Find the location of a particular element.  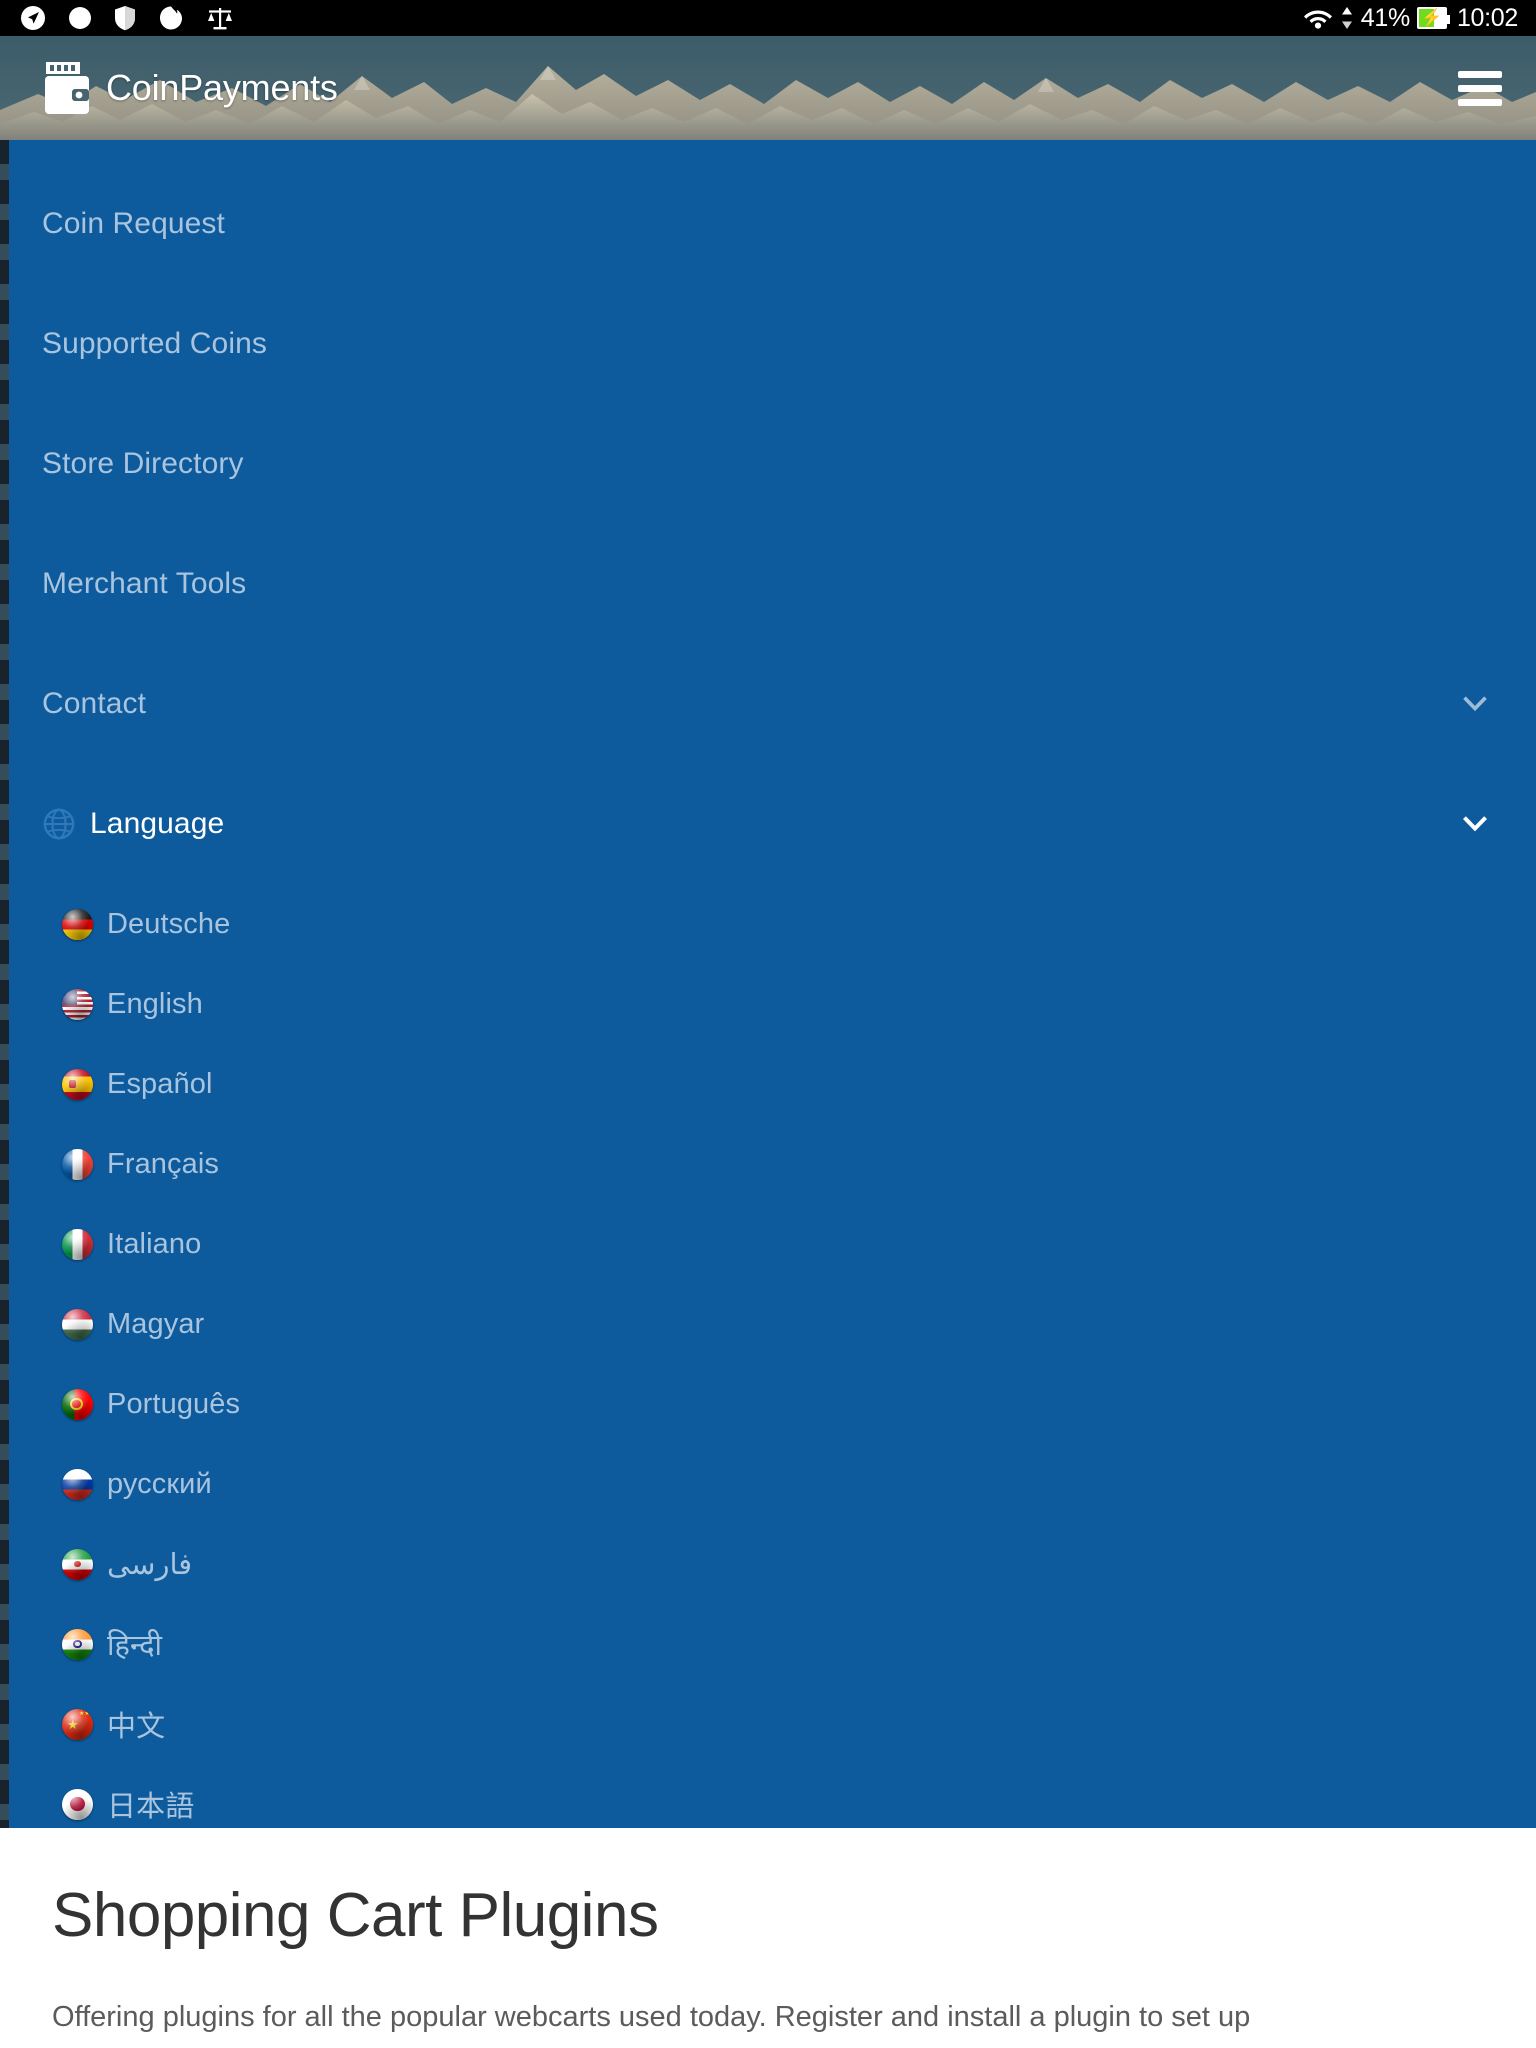

nav-item-language: Language is located at coordinates (768, 824).